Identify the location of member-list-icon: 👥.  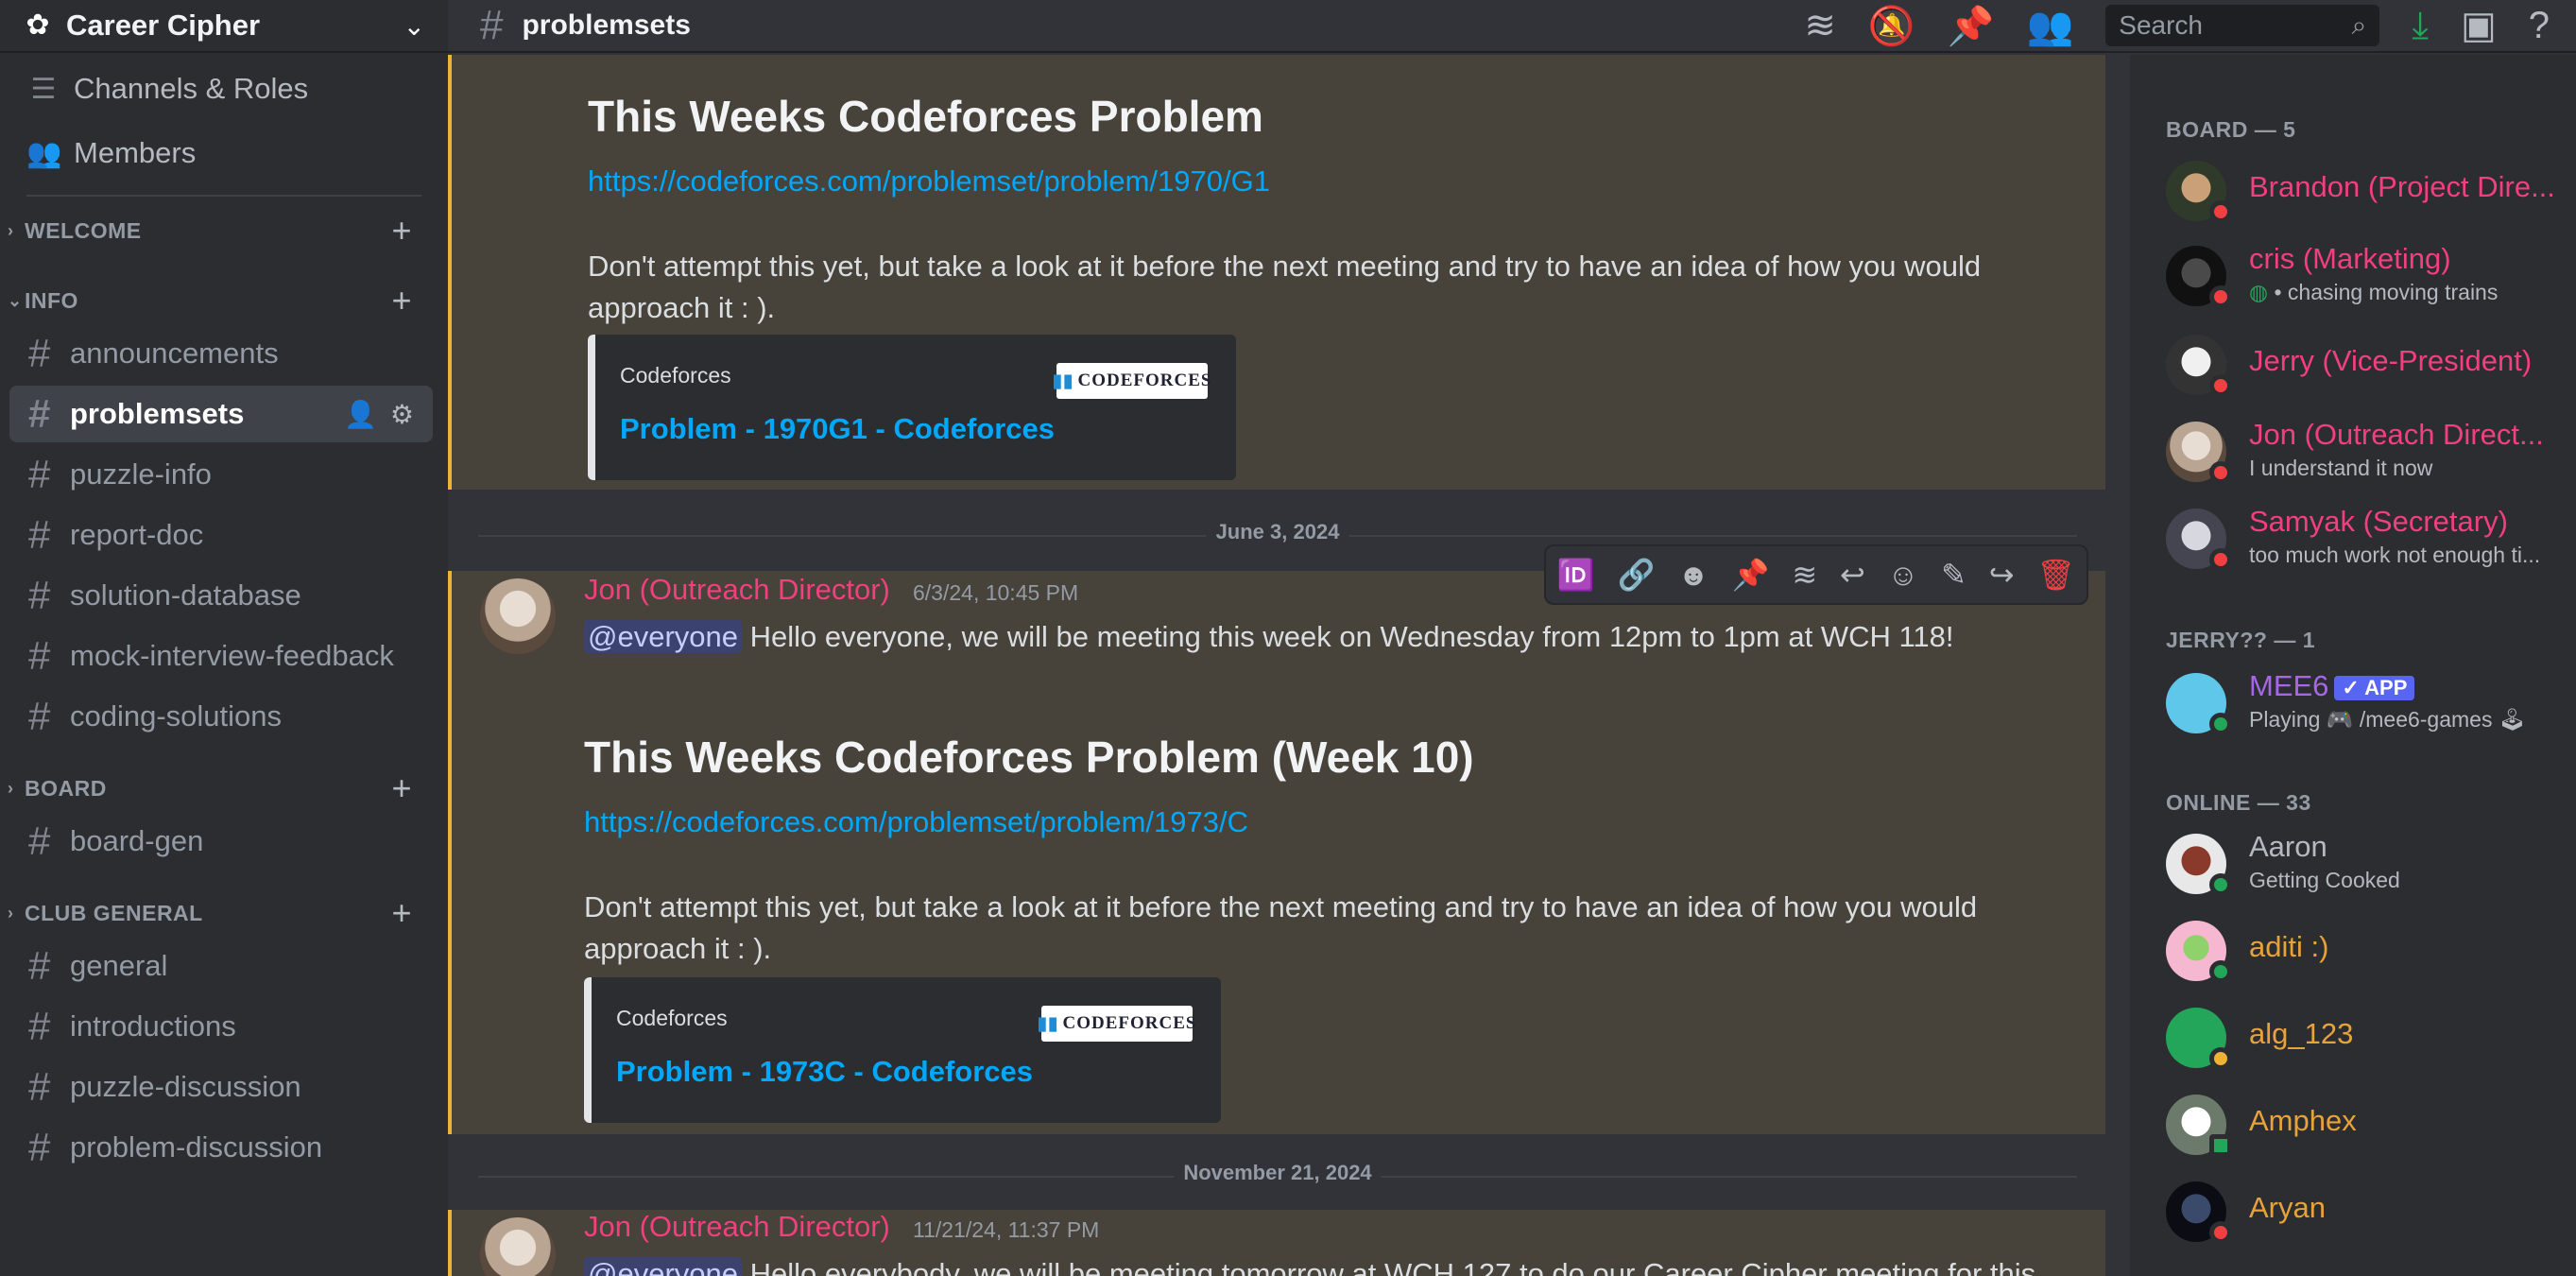
(2049, 26).